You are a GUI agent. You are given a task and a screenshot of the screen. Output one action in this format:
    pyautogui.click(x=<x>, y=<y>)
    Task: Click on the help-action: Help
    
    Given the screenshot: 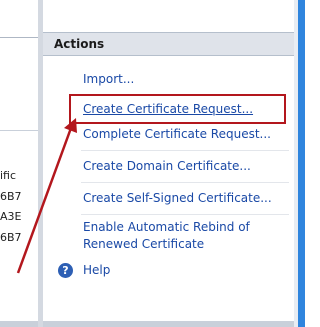 What is the action you would take?
    pyautogui.click(x=96, y=270)
    